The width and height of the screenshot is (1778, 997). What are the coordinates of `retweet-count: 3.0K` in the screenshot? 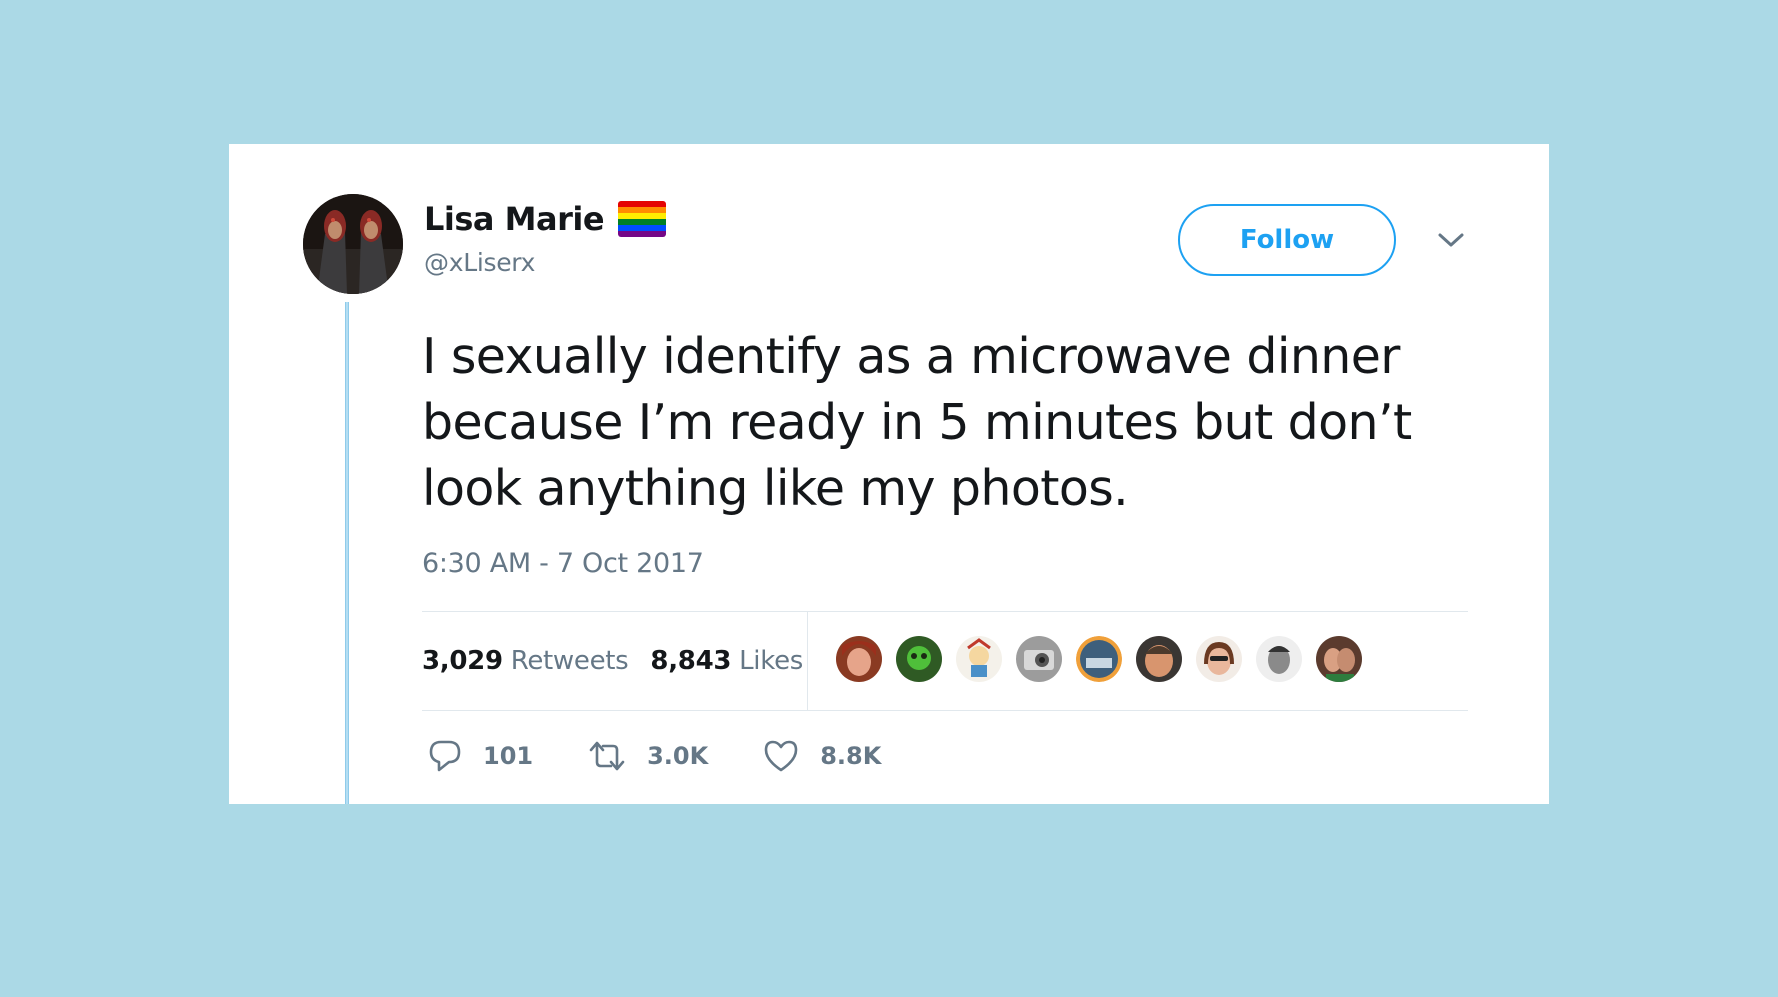 It's located at (678, 756).